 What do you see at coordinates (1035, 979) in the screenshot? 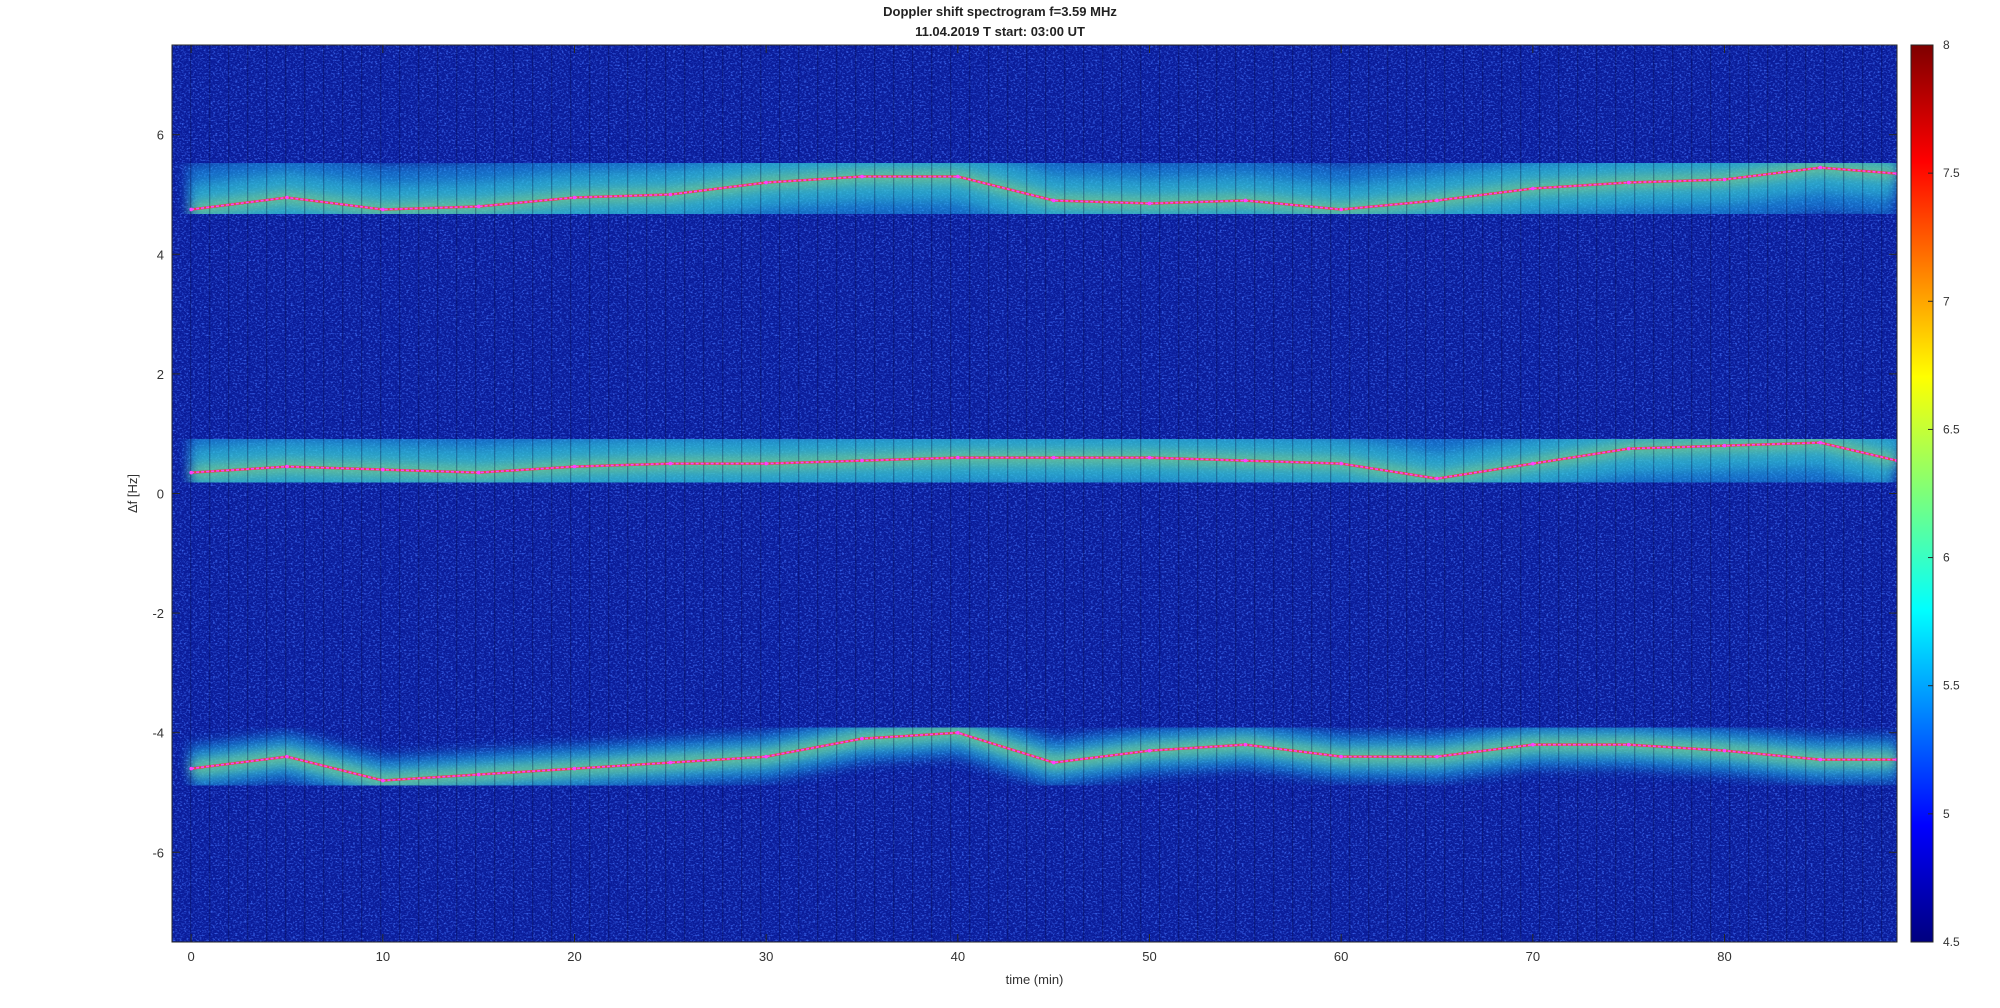
I see `x-axis-label: time (min)` at bounding box center [1035, 979].